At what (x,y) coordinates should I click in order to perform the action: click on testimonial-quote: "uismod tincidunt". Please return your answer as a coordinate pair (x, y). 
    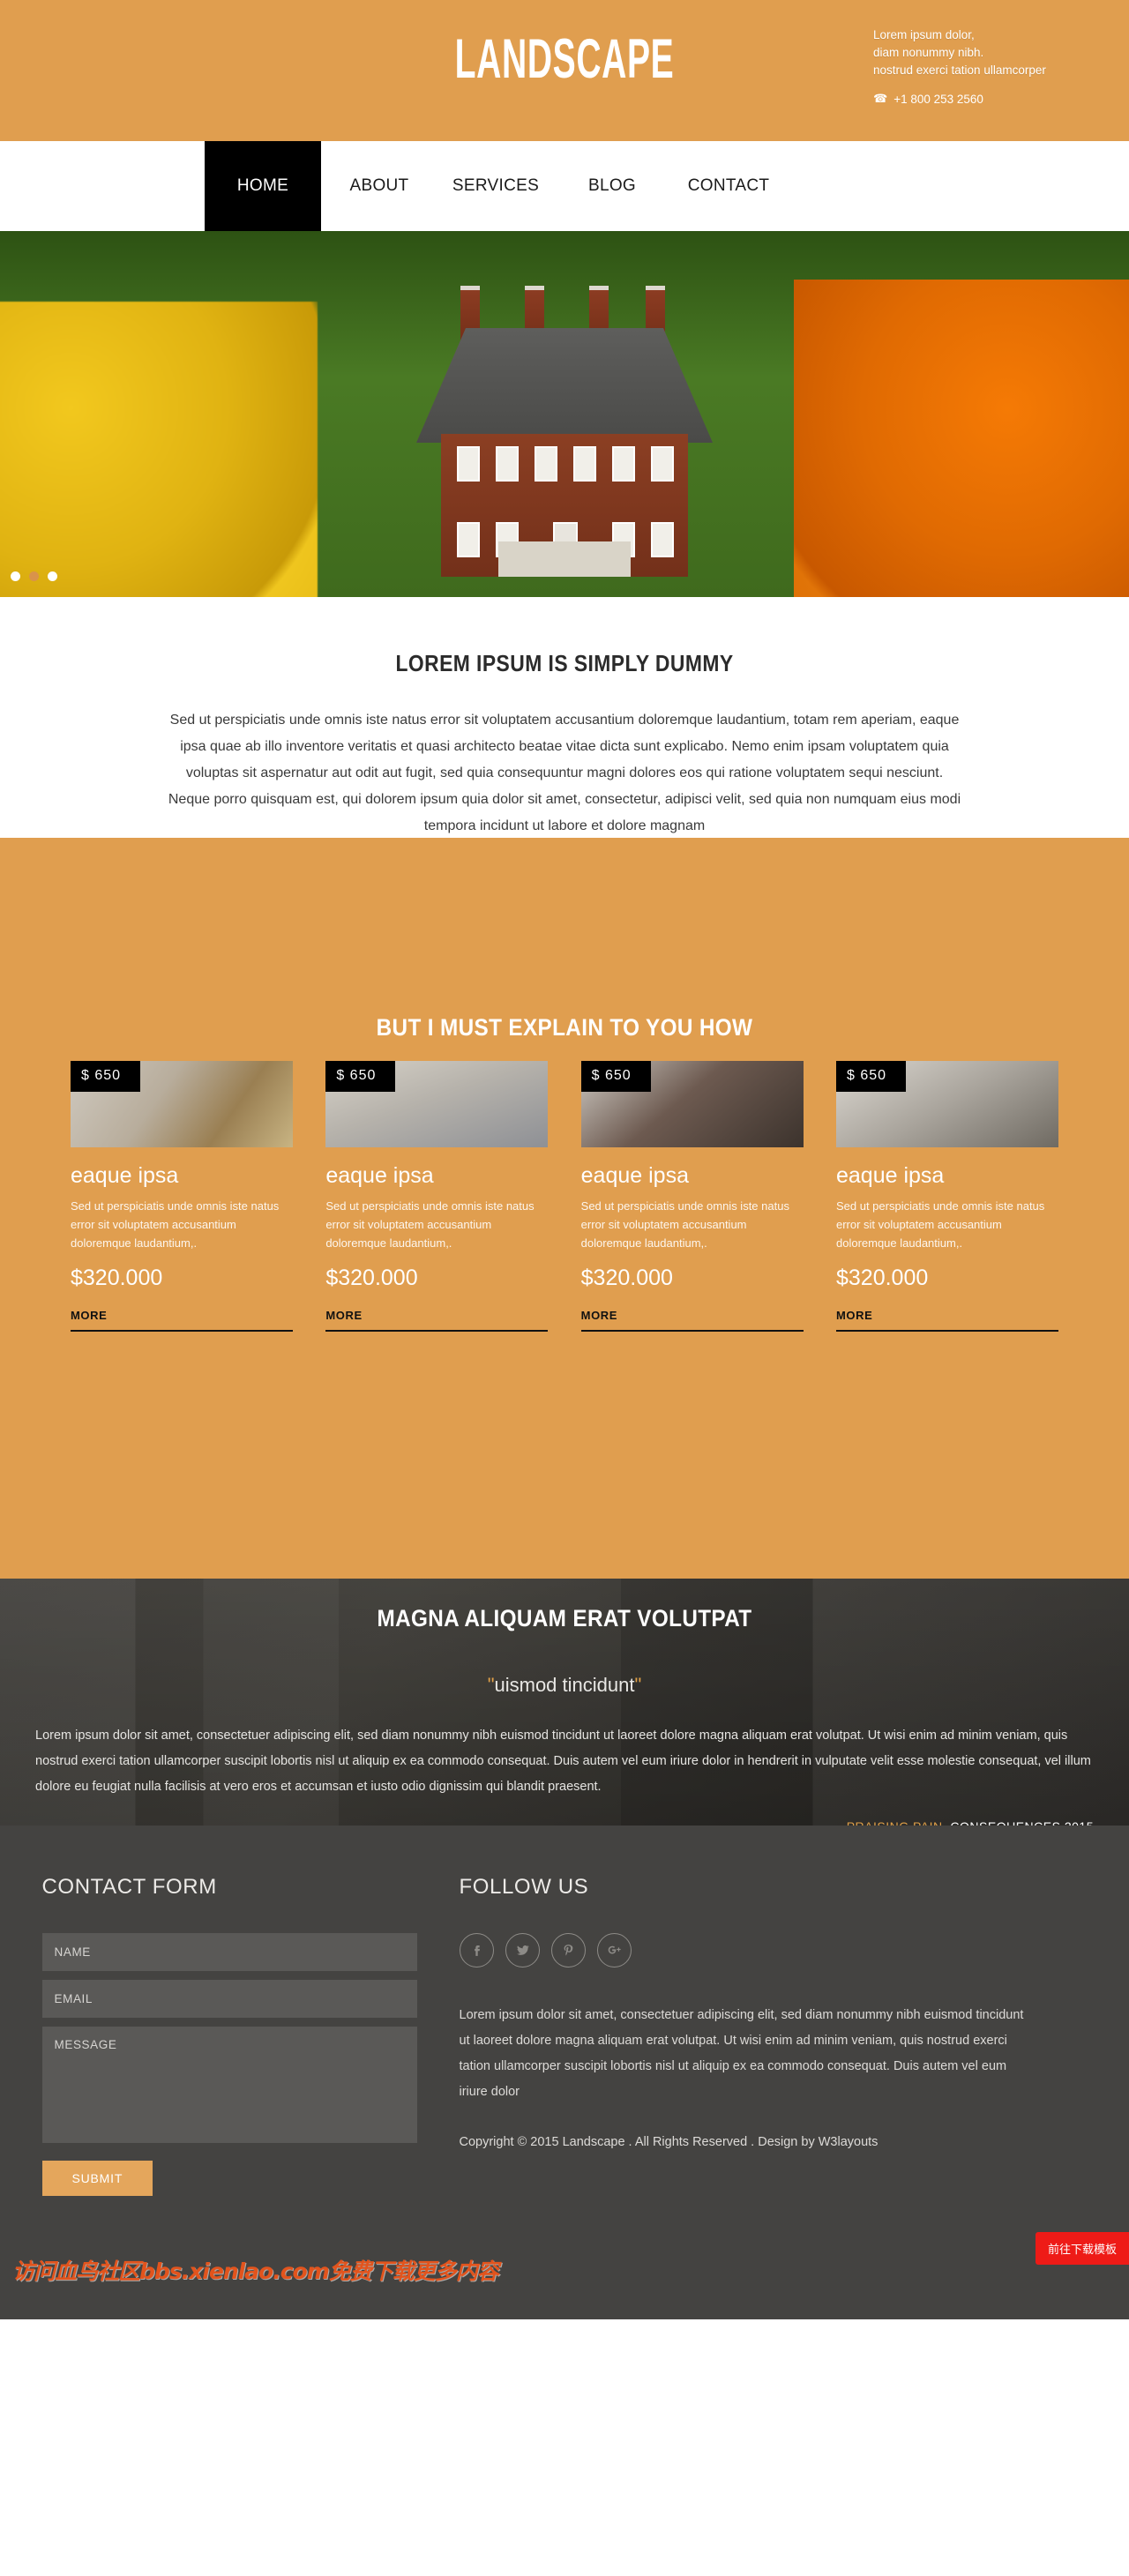
    Looking at the image, I should click on (564, 1685).